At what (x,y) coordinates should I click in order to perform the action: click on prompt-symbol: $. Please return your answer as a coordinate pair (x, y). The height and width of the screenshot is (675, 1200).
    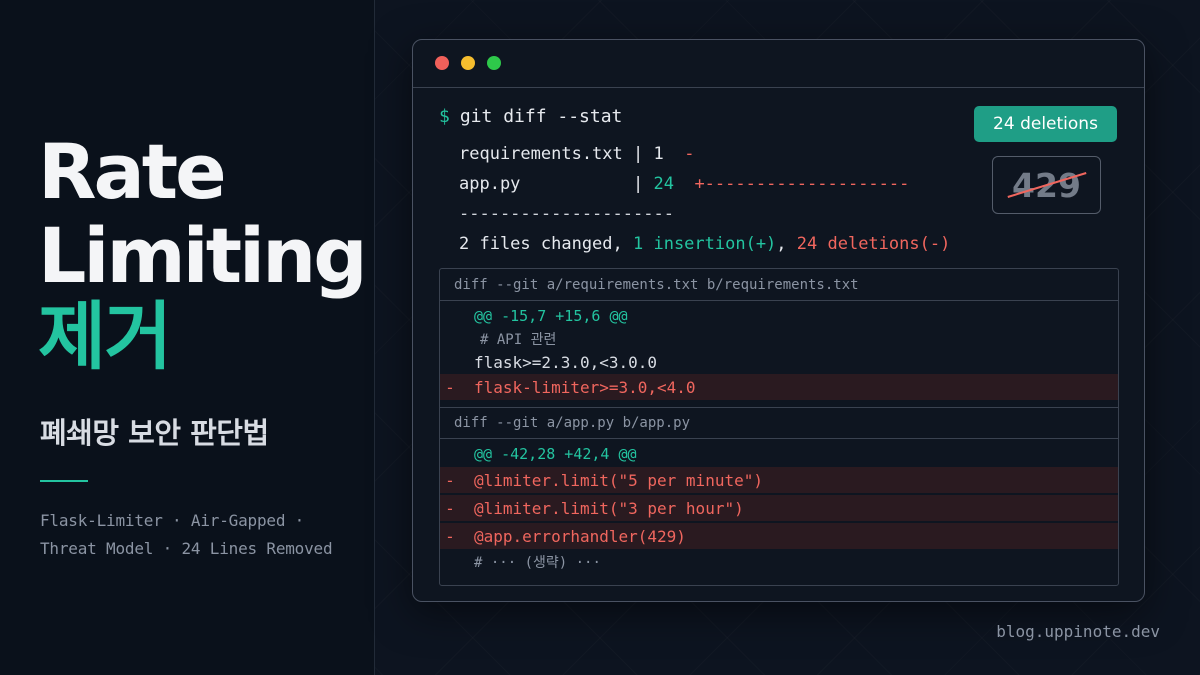
    Looking at the image, I should click on (444, 116).